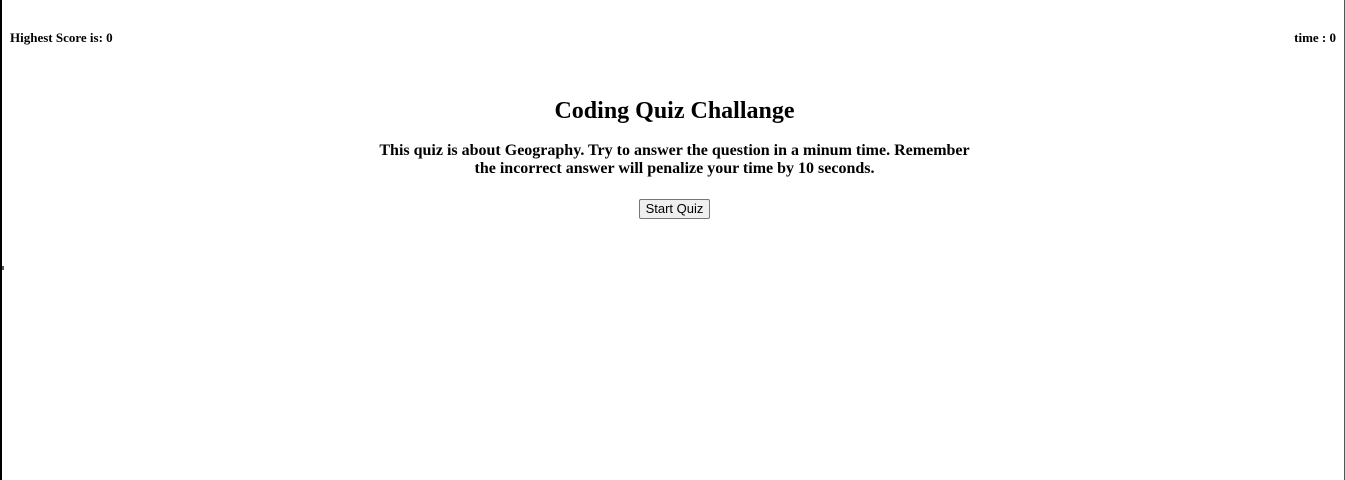 The height and width of the screenshot is (480, 1345). What do you see at coordinates (3, 268) in the screenshot?
I see `frame-edge-mark` at bounding box center [3, 268].